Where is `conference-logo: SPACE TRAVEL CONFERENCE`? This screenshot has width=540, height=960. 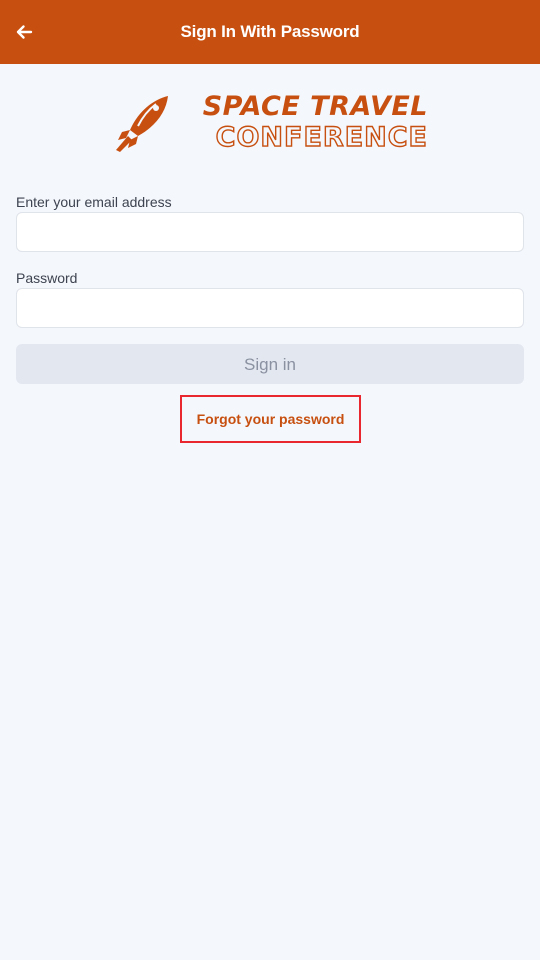 conference-logo: SPACE TRAVEL CONFERENCE is located at coordinates (270, 123).